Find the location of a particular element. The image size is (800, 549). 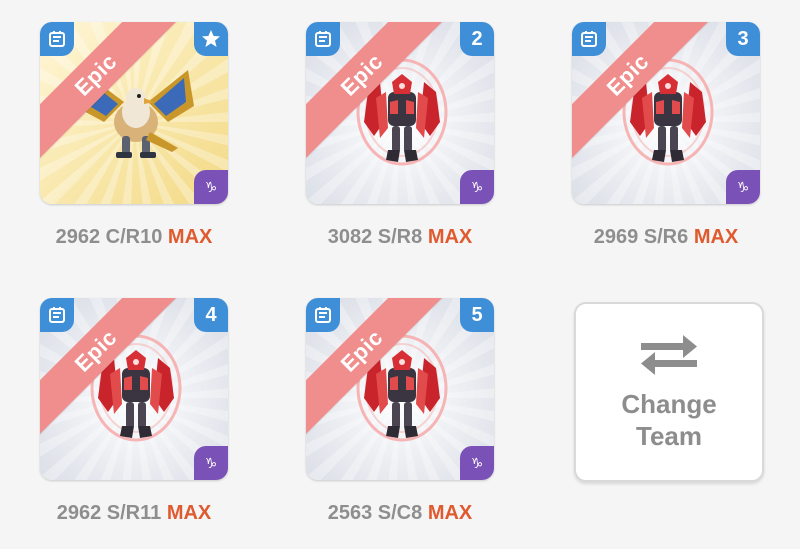

monster-stats: 2962 S/R11 MAX is located at coordinates (134, 513).